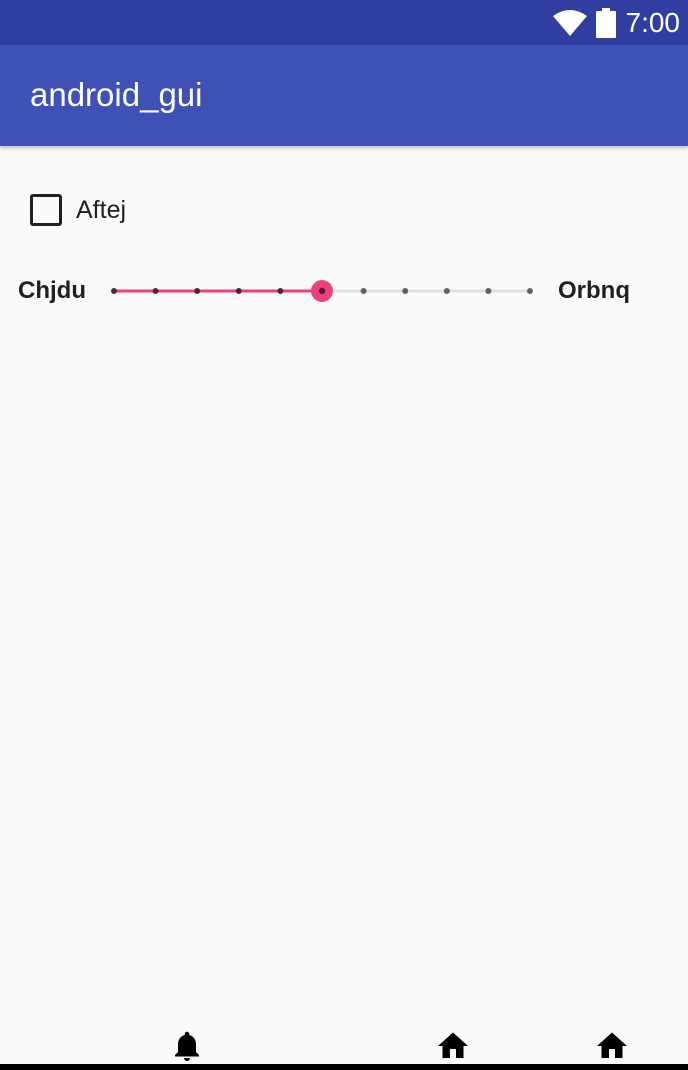 The image size is (688, 1070). I want to click on checkbox-row: Aftej, so click(78, 210).